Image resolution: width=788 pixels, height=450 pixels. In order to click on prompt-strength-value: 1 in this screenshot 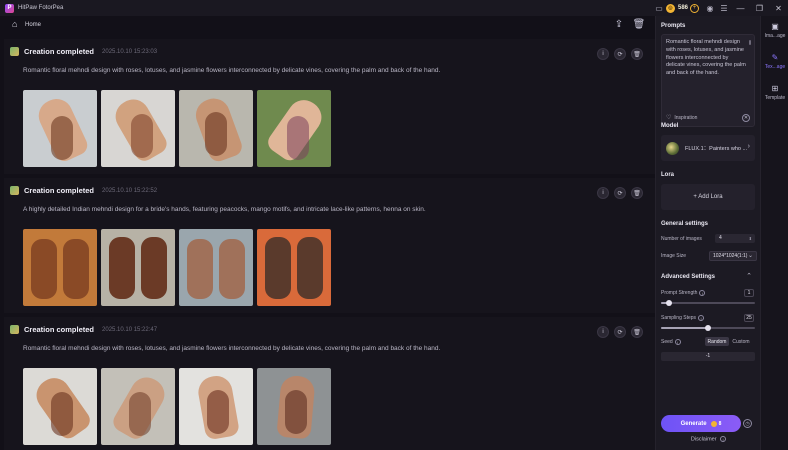, I will do `click(749, 293)`.